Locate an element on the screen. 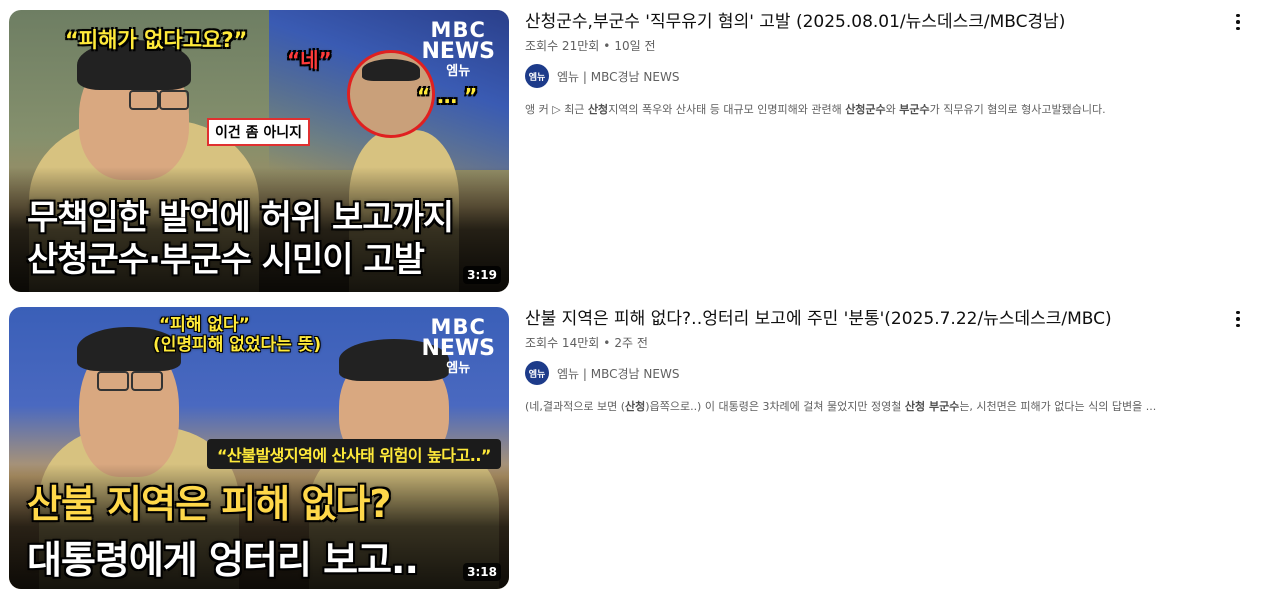 Image resolution: width=1265 pixels, height=604 pixels. thumbnail-quote: “네” is located at coordinates (309, 60).